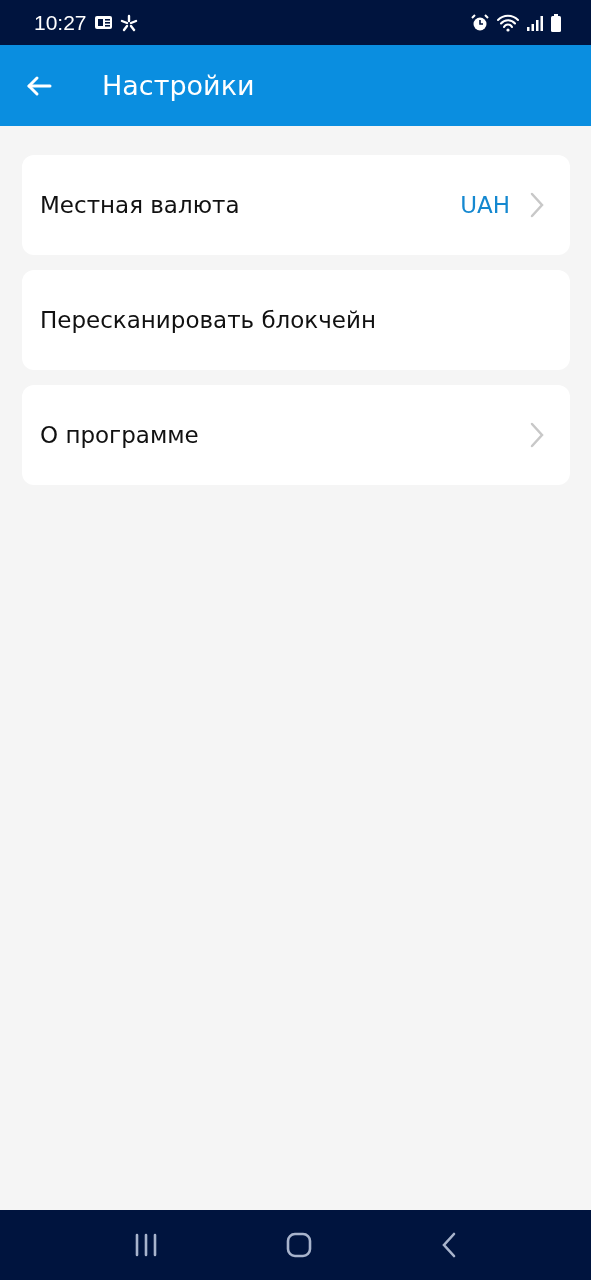 The height and width of the screenshot is (1280, 591). I want to click on home-button, so click(299, 1245).